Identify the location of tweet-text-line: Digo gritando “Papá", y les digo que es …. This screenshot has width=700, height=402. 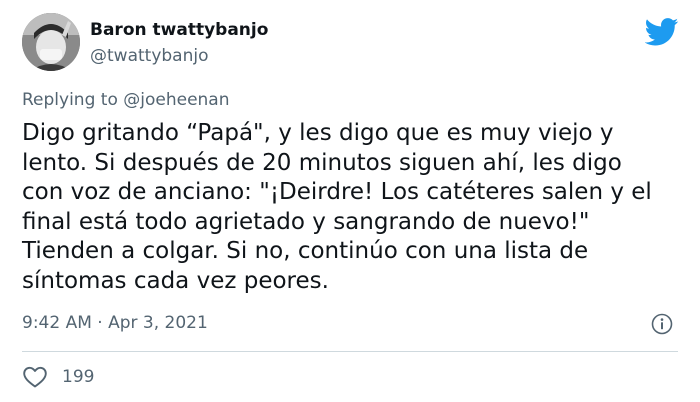
(318, 133).